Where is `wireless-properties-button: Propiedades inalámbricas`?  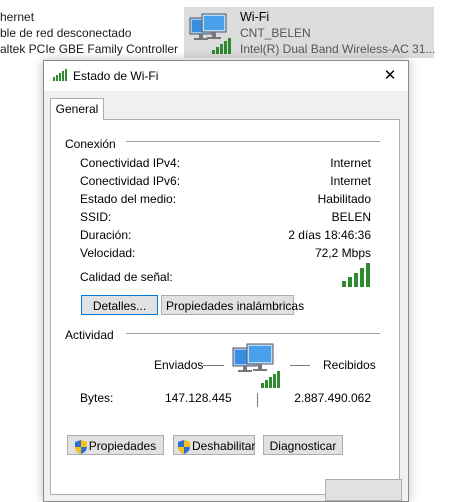
wireless-properties-button: Propiedades inalámbricas is located at coordinates (232, 305).